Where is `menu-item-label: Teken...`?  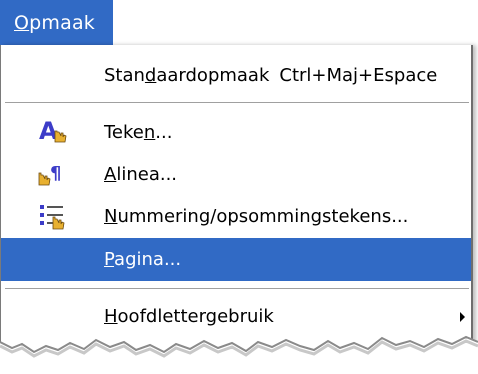
menu-item-label: Teken... is located at coordinates (138, 132).